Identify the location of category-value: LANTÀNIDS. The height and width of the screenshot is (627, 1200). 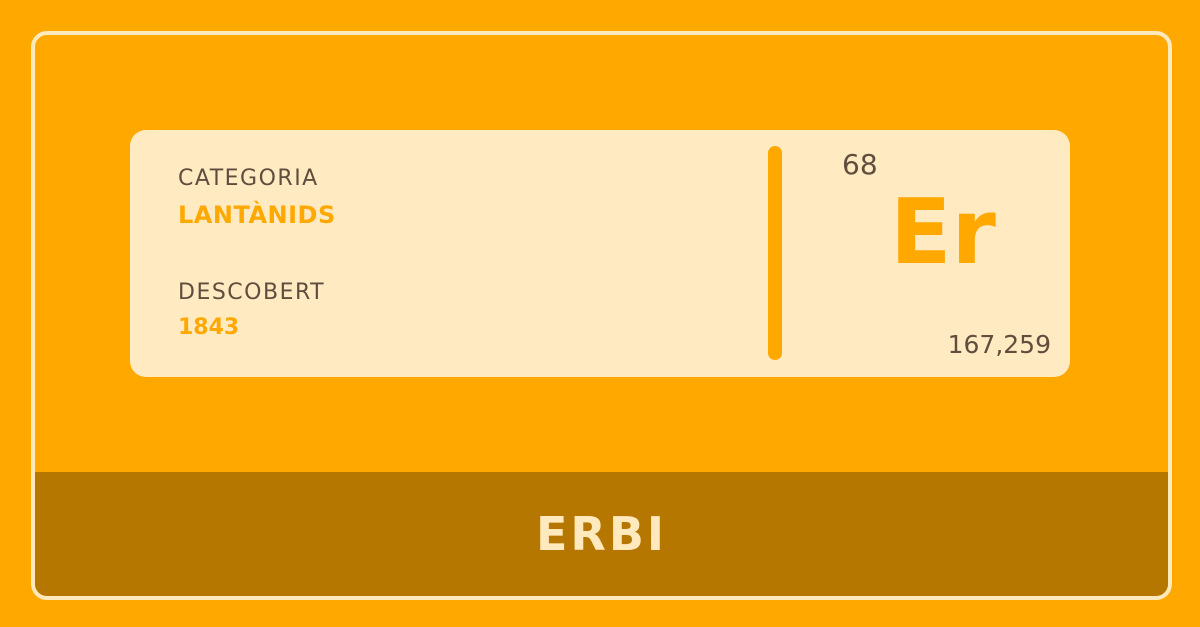
(257, 215).